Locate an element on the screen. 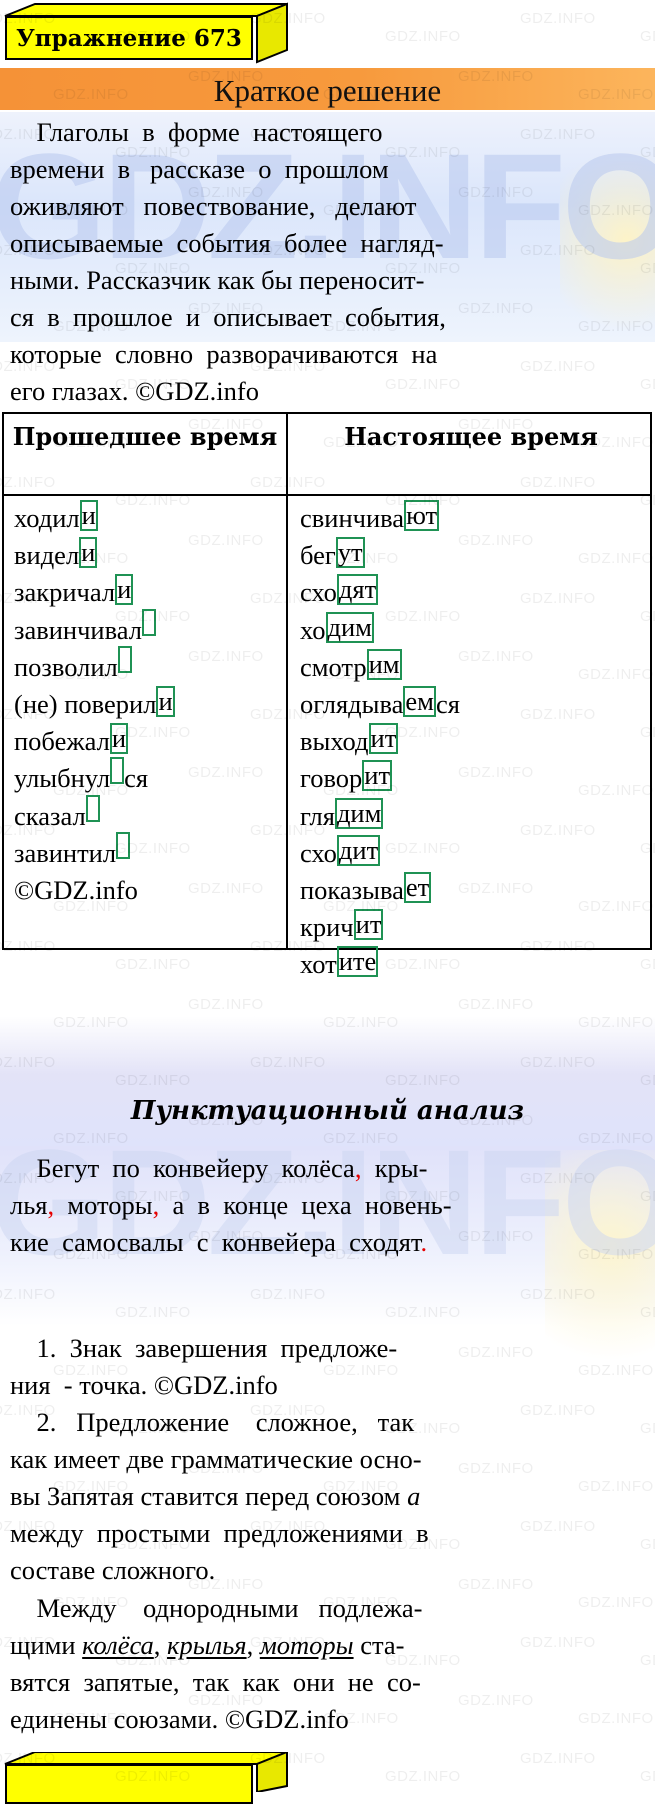  verb-stem: позволил is located at coordinates (66, 666).